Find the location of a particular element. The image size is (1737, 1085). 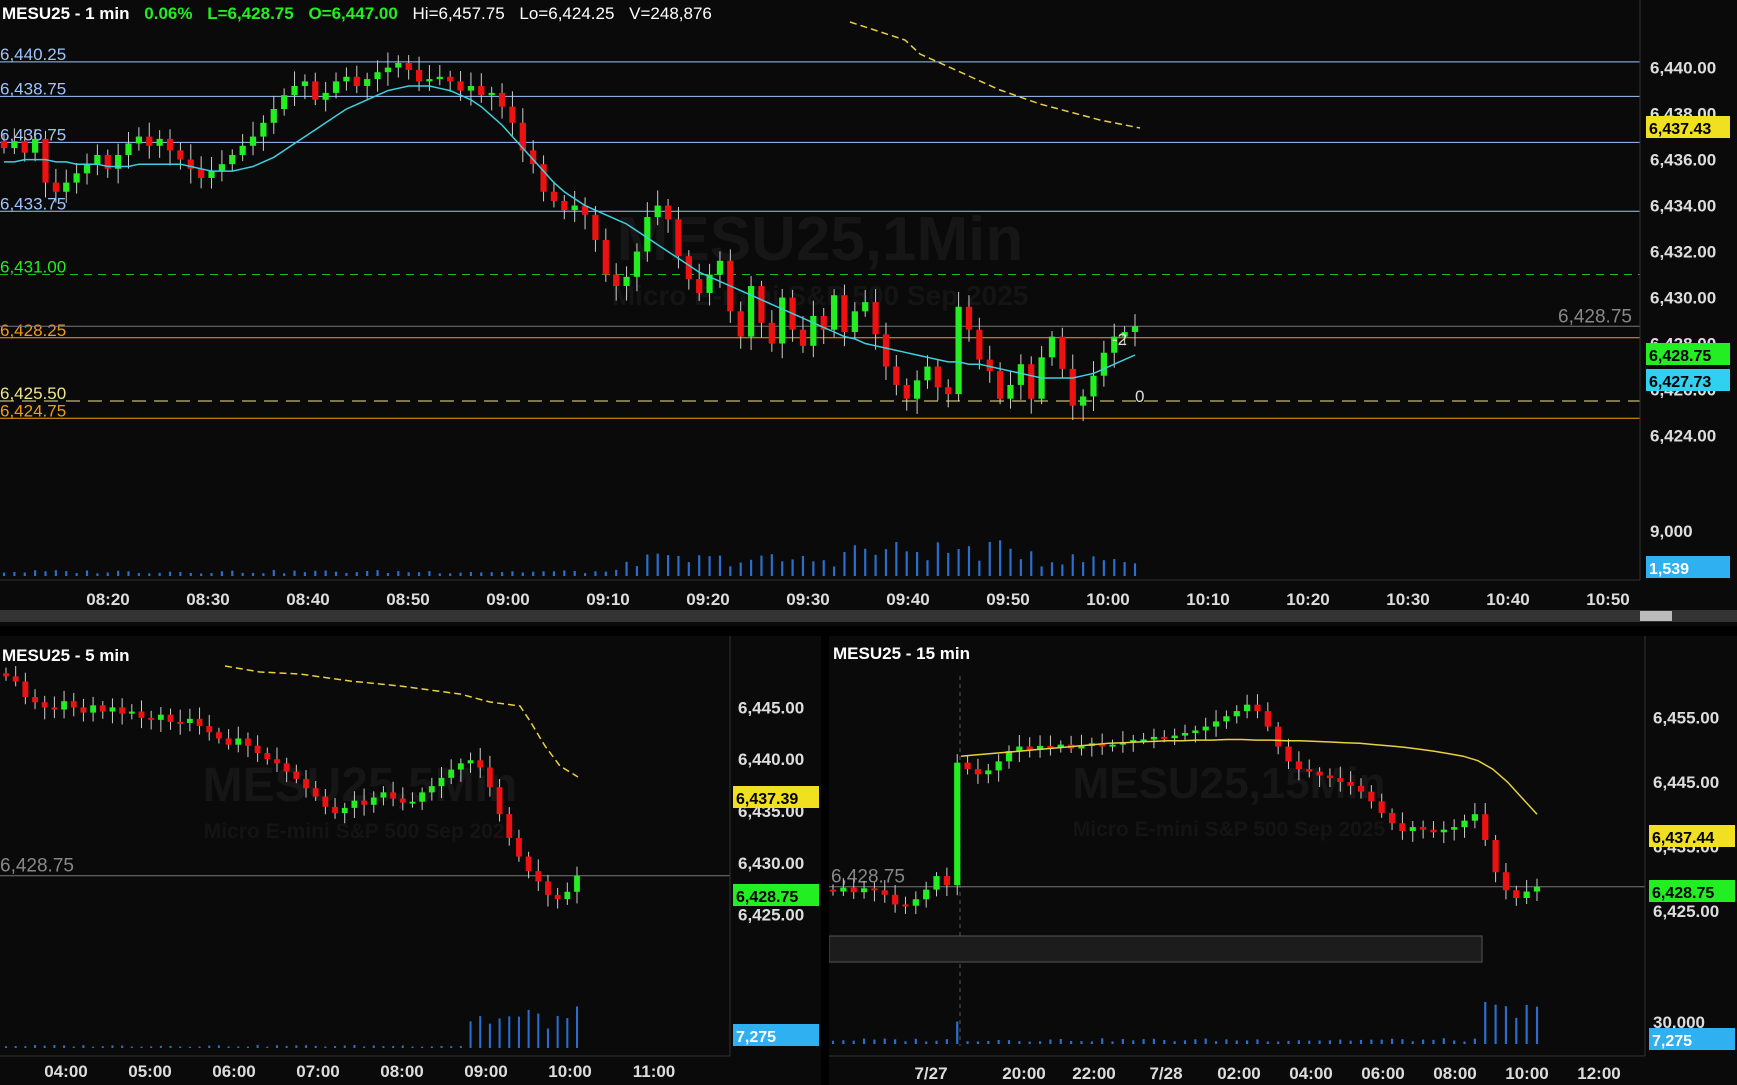

x-tick-label: 05:00 is located at coordinates (149, 1071).